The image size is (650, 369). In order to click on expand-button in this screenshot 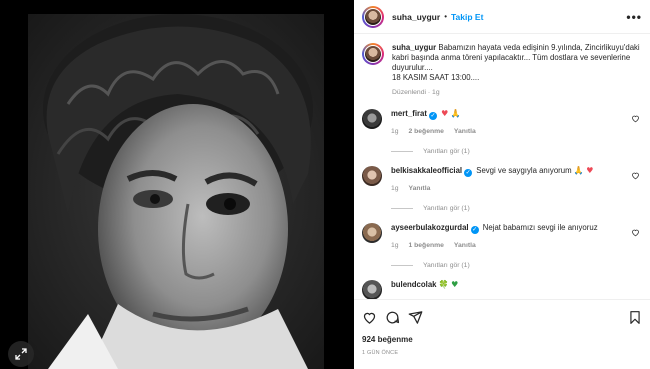, I will do `click(21, 354)`.